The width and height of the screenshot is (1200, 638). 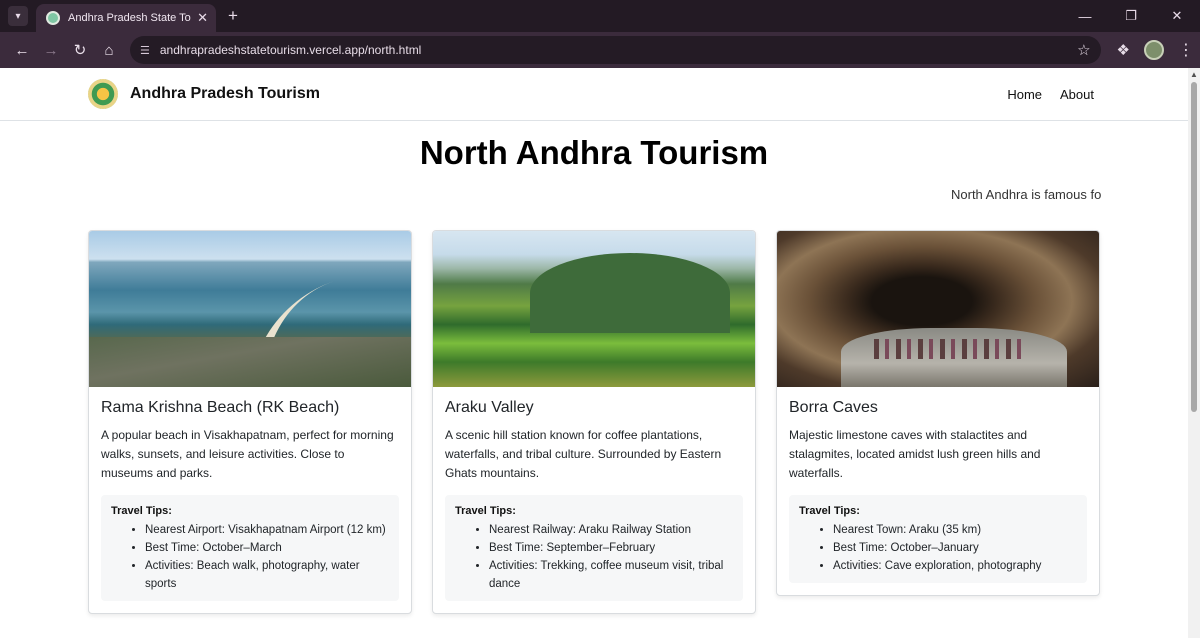 I want to click on puzzle-icon: ❖, so click(x=1123, y=50).